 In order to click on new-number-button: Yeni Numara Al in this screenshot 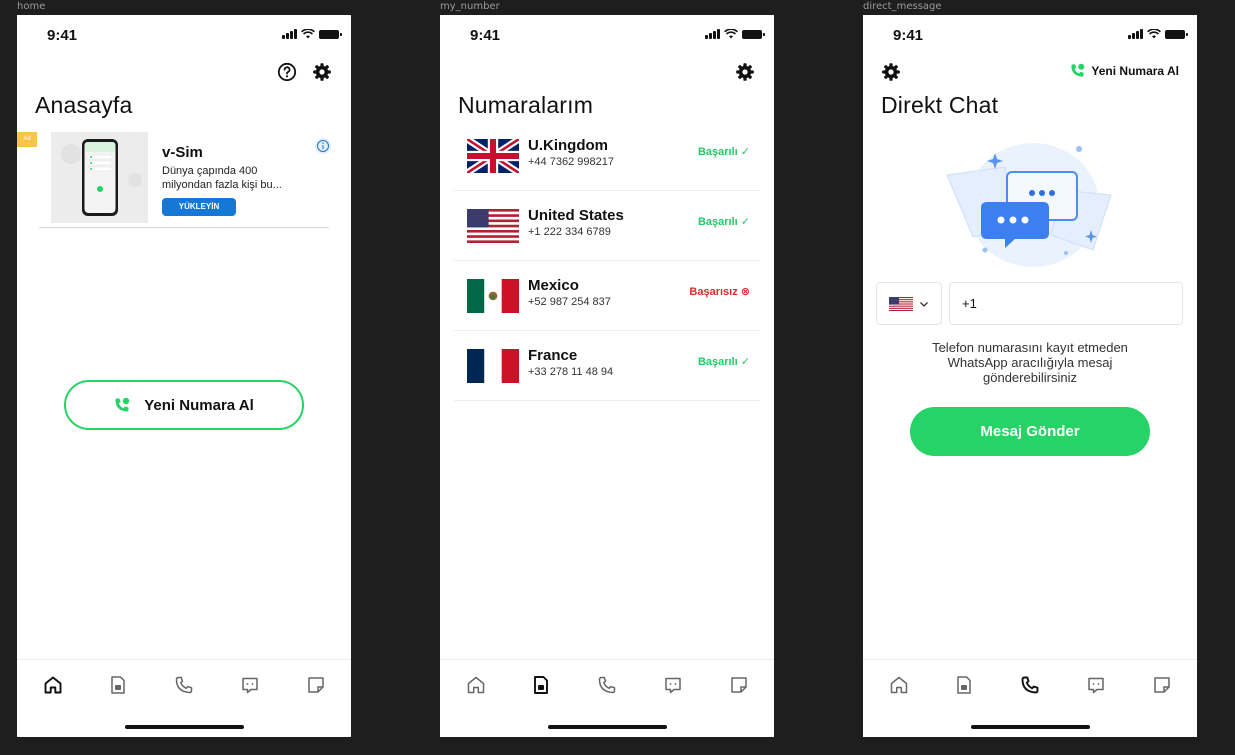, I will do `click(184, 405)`.